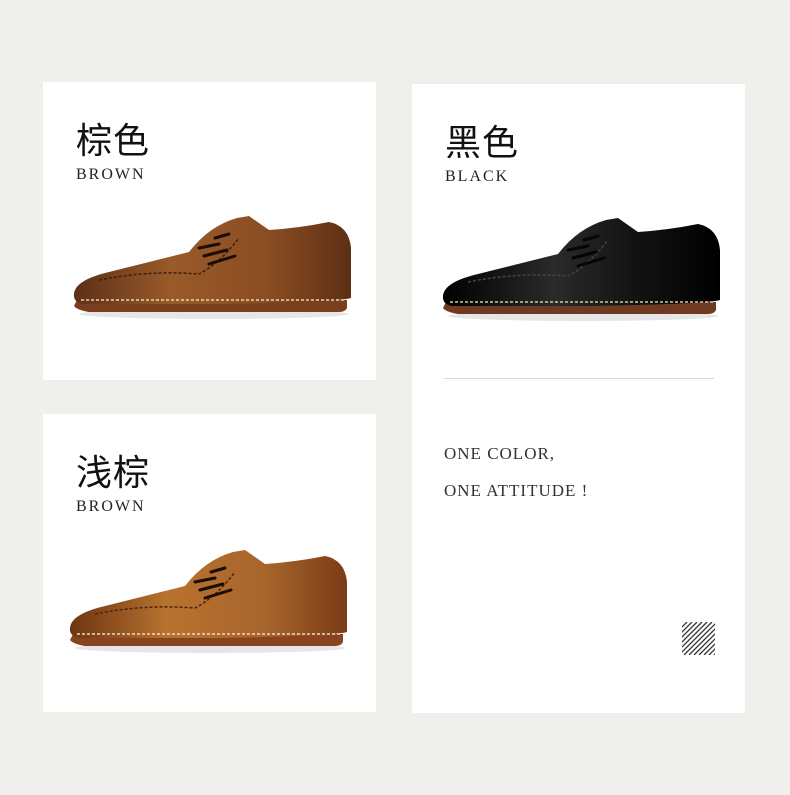 The height and width of the screenshot is (795, 790). Describe the element at coordinates (113, 473) in the screenshot. I see `color-title-cn: 浅棕` at that location.